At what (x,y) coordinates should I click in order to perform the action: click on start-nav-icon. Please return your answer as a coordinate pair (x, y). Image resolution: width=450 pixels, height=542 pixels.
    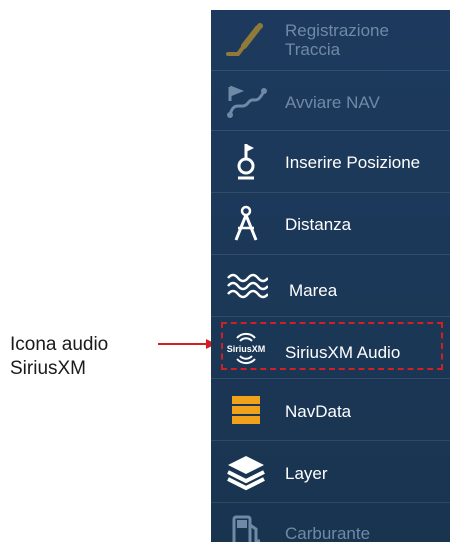
    Looking at the image, I should click on (246, 101).